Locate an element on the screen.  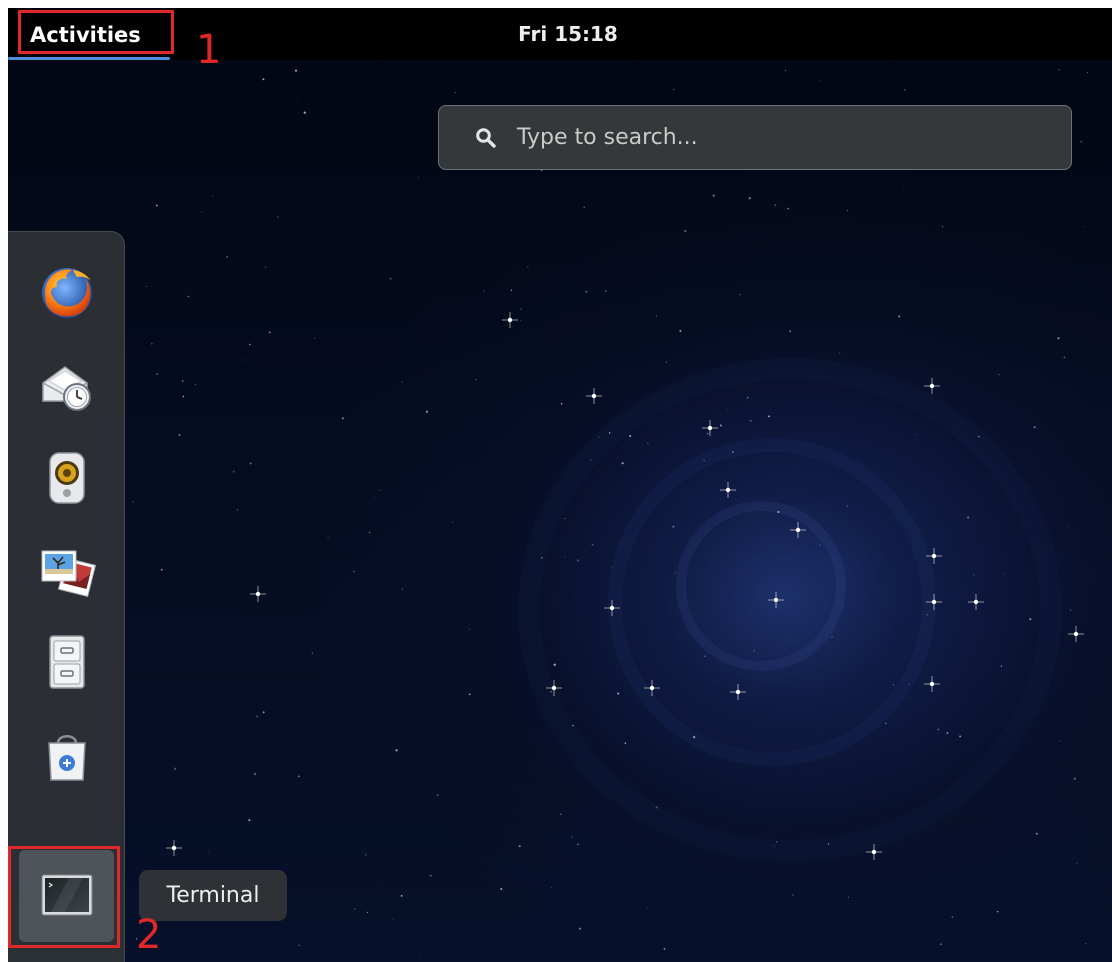
dash-item-terminal is located at coordinates (66, 896).